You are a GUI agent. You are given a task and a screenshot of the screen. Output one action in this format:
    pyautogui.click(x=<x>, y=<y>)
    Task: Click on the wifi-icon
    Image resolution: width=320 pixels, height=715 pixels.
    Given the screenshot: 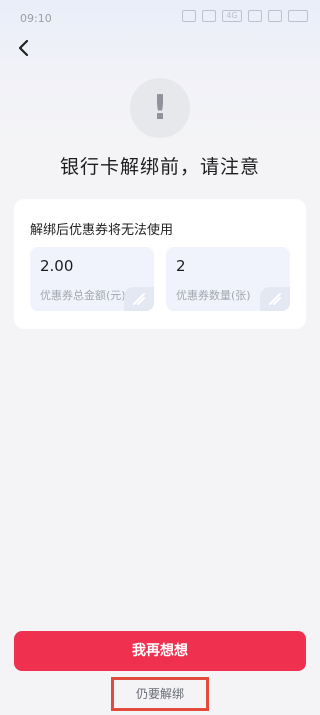 What is the action you would take?
    pyautogui.click(x=255, y=16)
    